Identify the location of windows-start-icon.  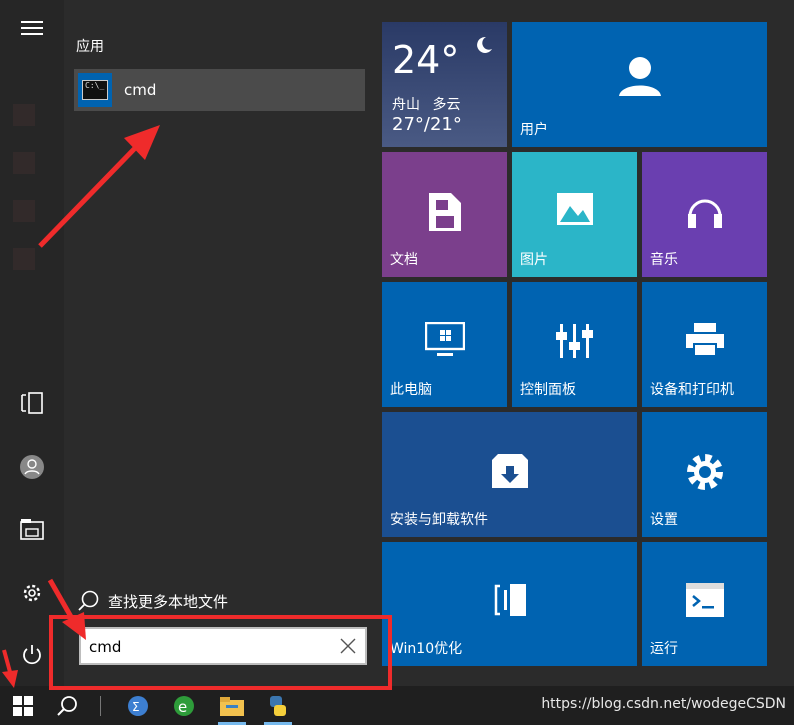
(23, 705).